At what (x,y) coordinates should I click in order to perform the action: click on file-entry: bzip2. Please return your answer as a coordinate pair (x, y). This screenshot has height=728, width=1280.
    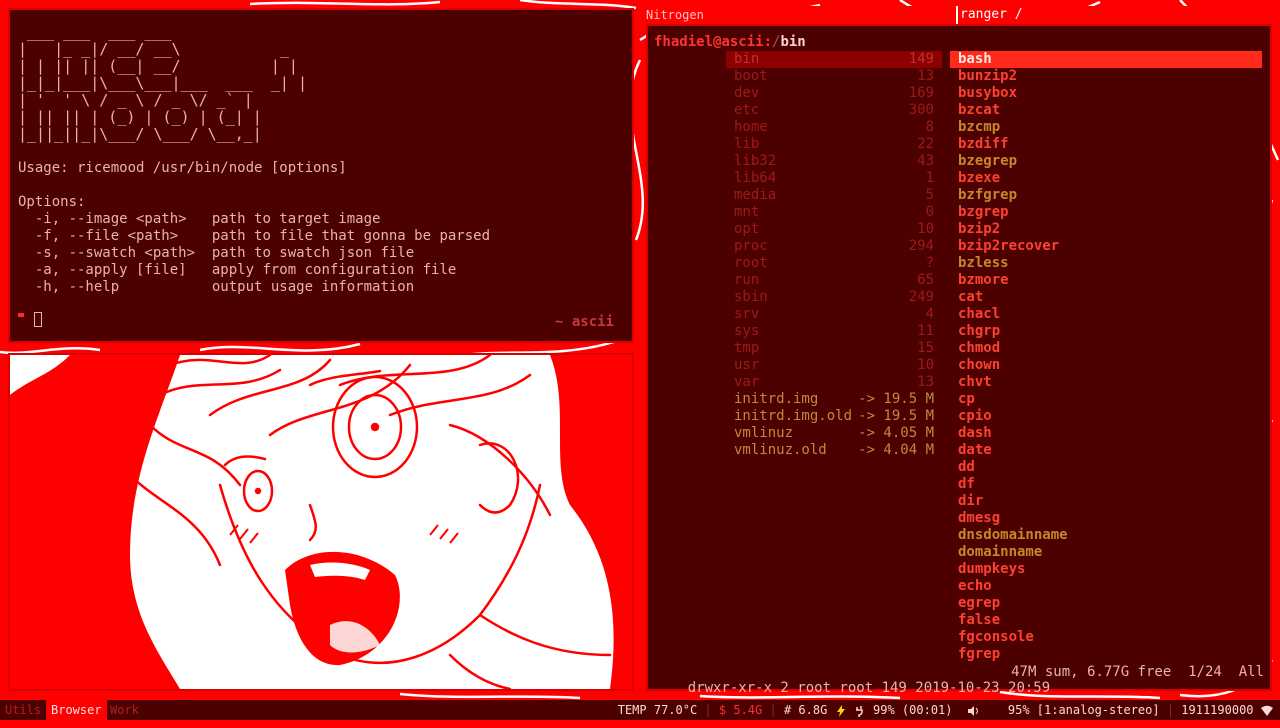
    Looking at the image, I should click on (1106, 229).